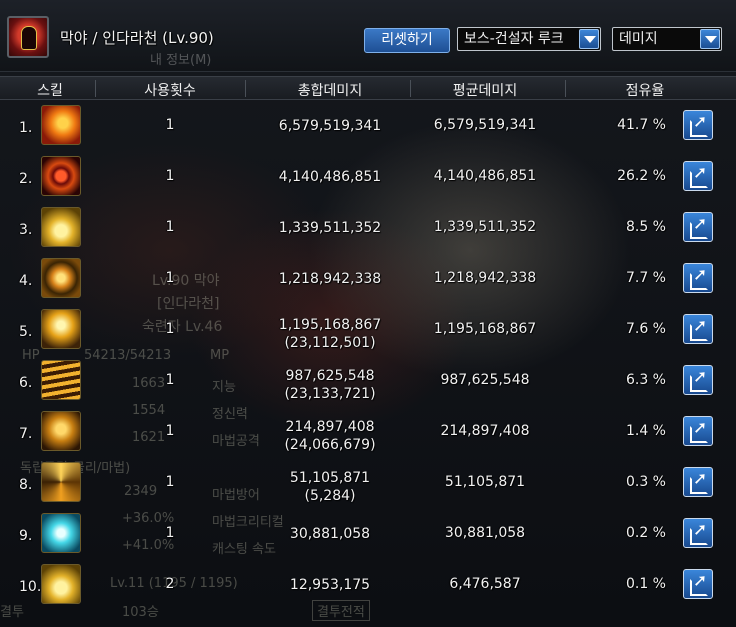 This screenshot has height=627, width=736. What do you see at coordinates (170, 584) in the screenshot?
I see `row-use-count: 2` at bounding box center [170, 584].